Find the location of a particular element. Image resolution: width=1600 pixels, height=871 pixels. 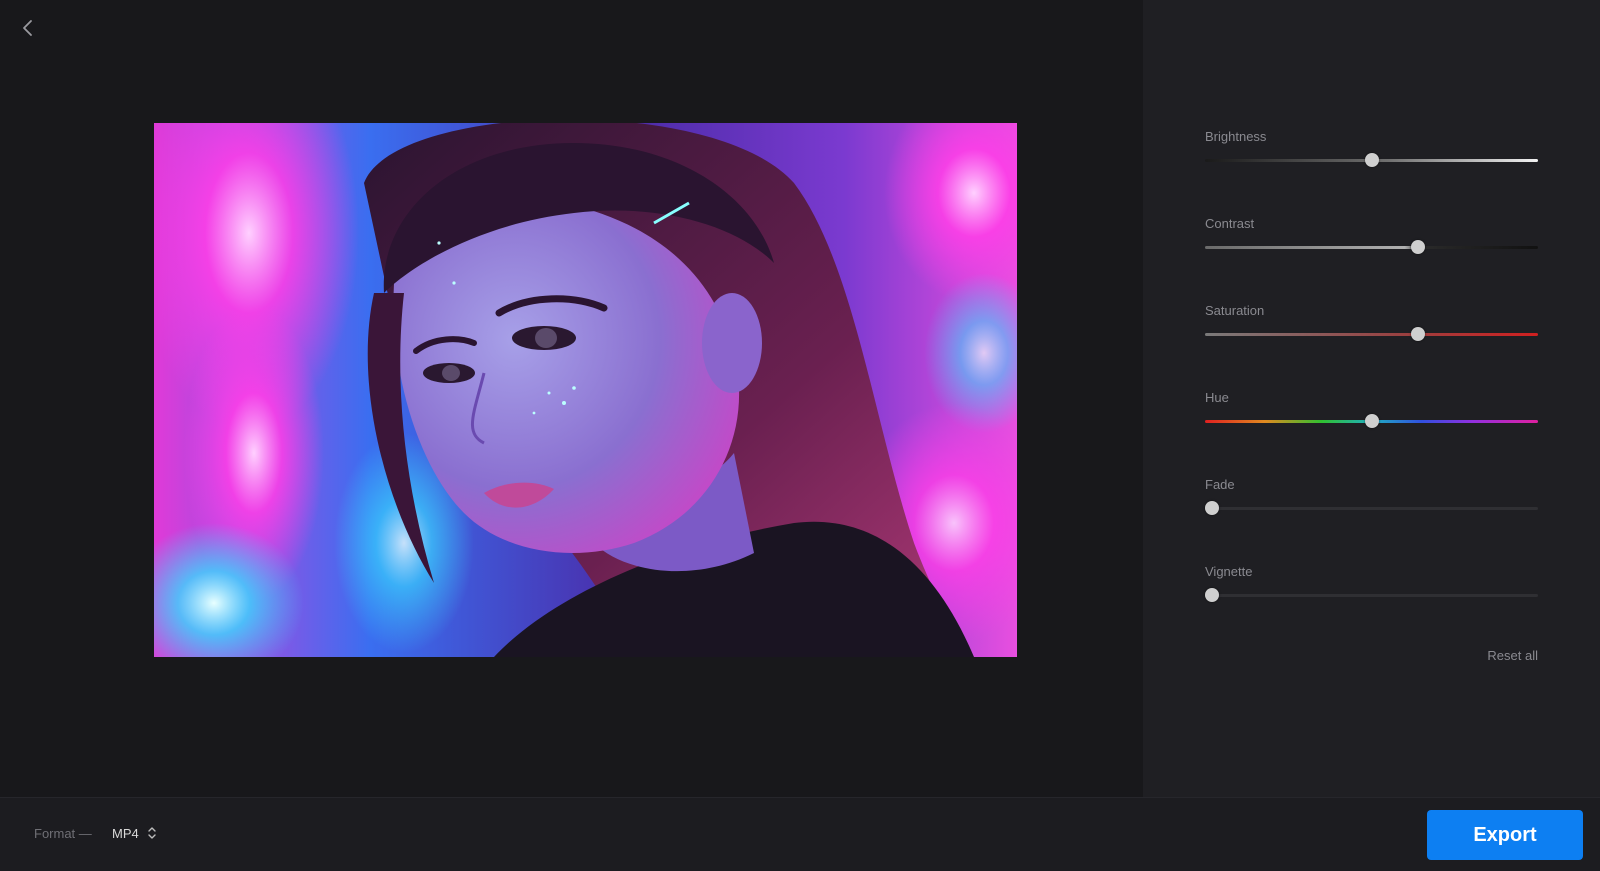

brightness-label: Brightness is located at coordinates (1236, 136).